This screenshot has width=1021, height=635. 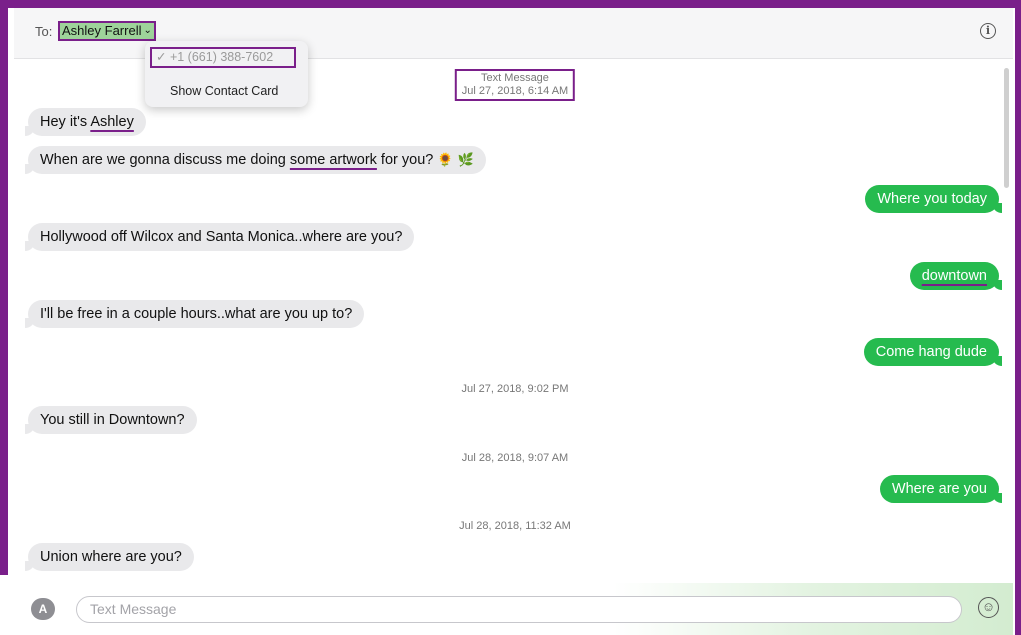 I want to click on message-text: Come hang dude, so click(x=931, y=352).